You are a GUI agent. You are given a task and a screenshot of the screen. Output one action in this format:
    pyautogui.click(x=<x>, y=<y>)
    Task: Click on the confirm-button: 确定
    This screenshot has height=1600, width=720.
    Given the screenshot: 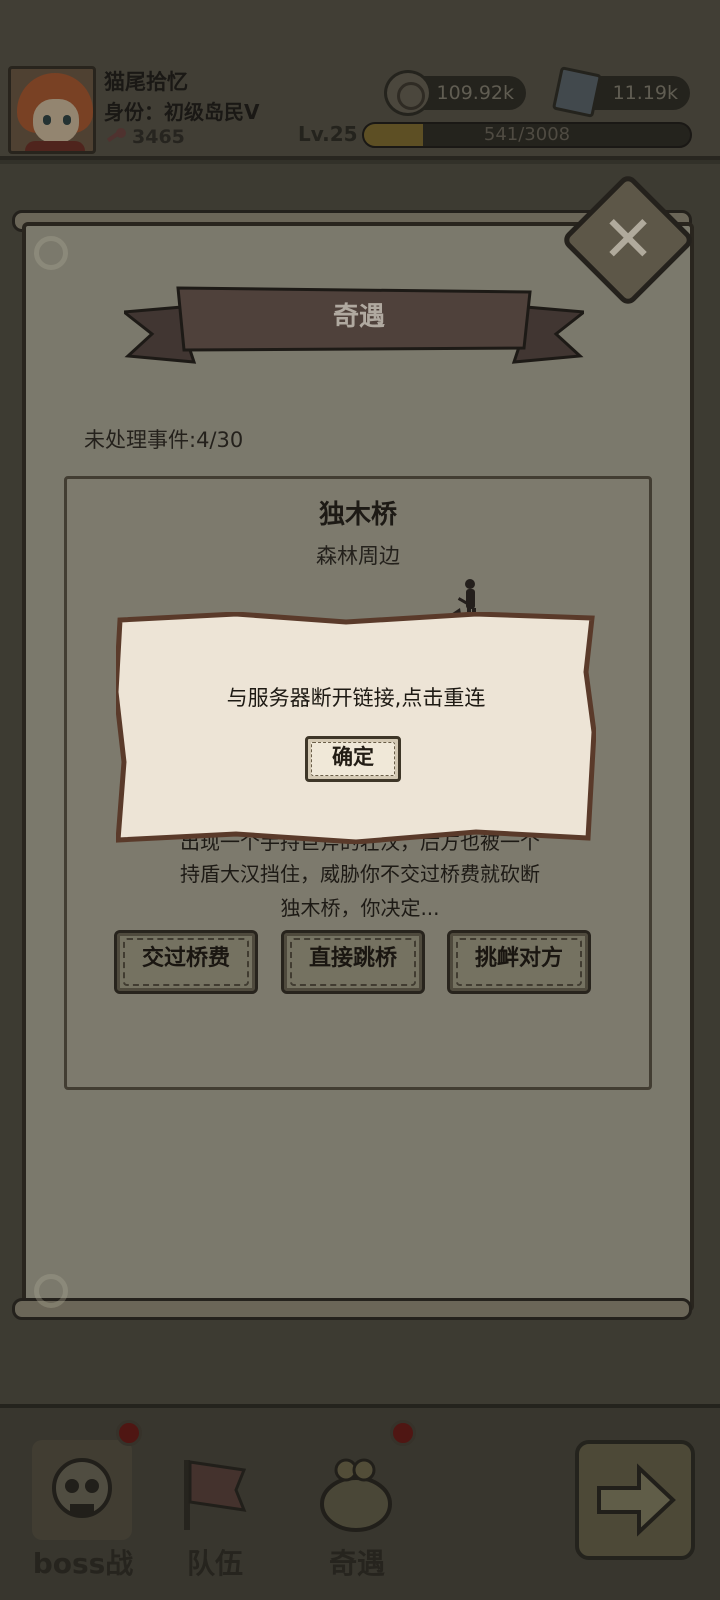 What is the action you would take?
    pyautogui.click(x=353, y=759)
    